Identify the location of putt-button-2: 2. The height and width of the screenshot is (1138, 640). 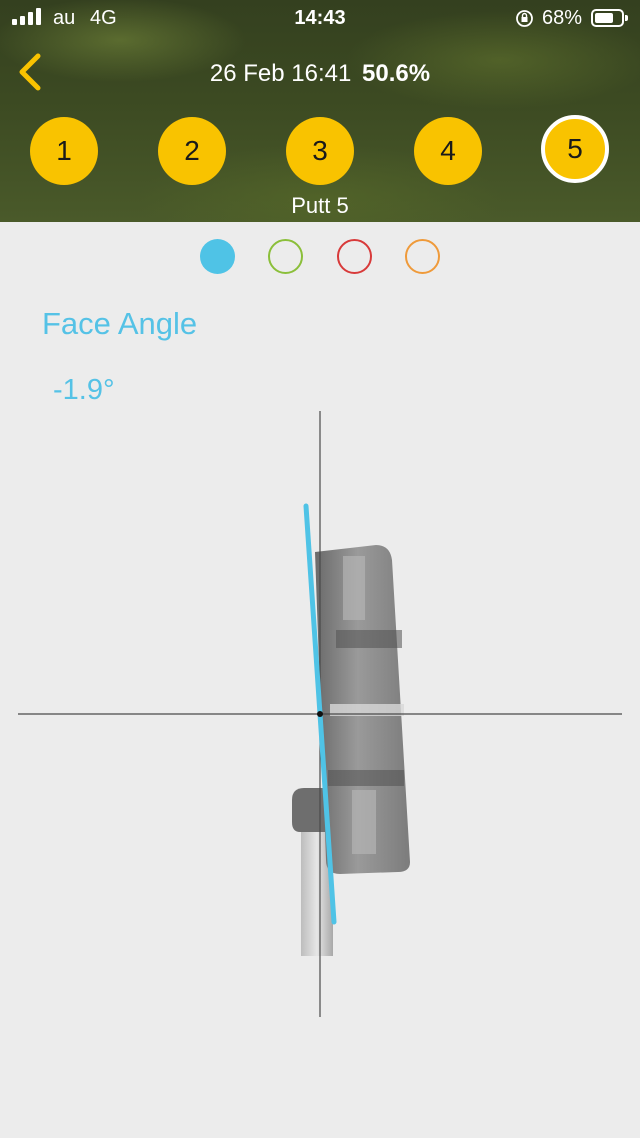
(192, 151).